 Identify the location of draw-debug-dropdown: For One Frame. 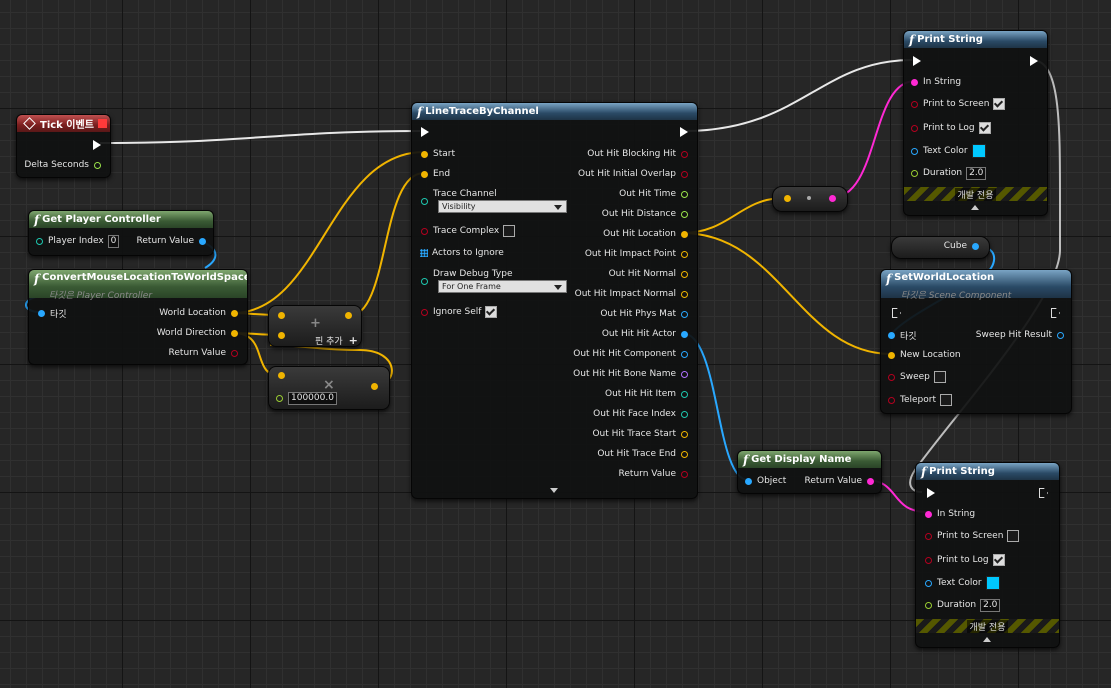
(502, 286).